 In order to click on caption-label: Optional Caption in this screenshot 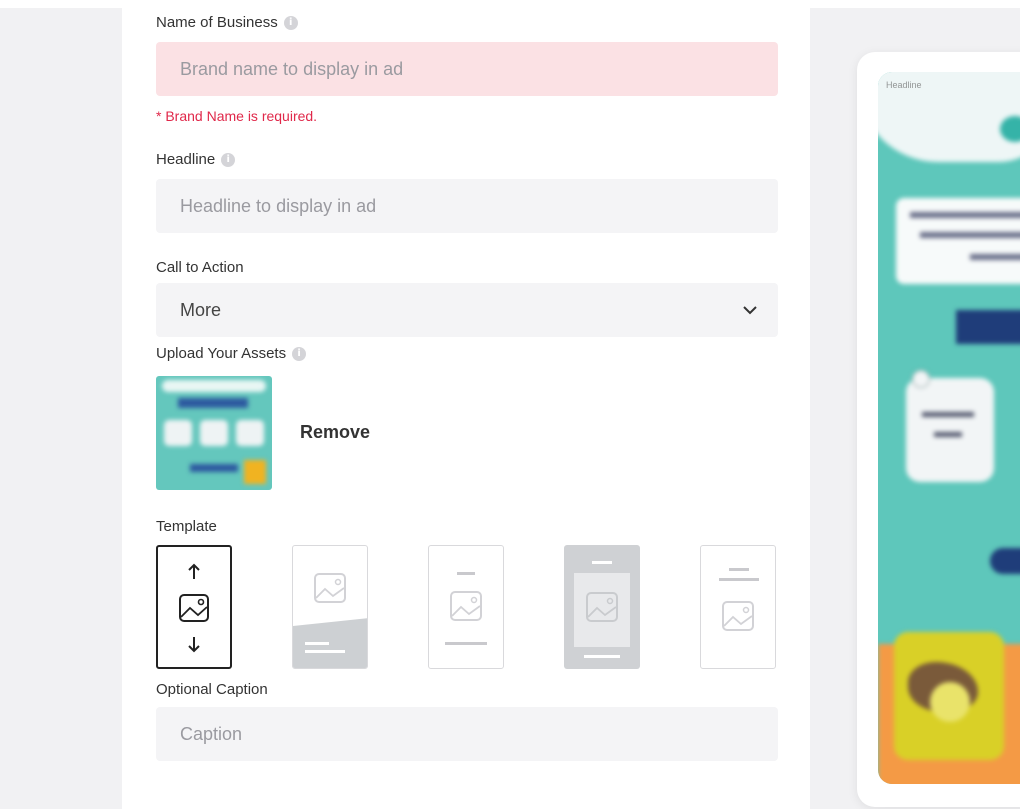, I will do `click(212, 689)`.